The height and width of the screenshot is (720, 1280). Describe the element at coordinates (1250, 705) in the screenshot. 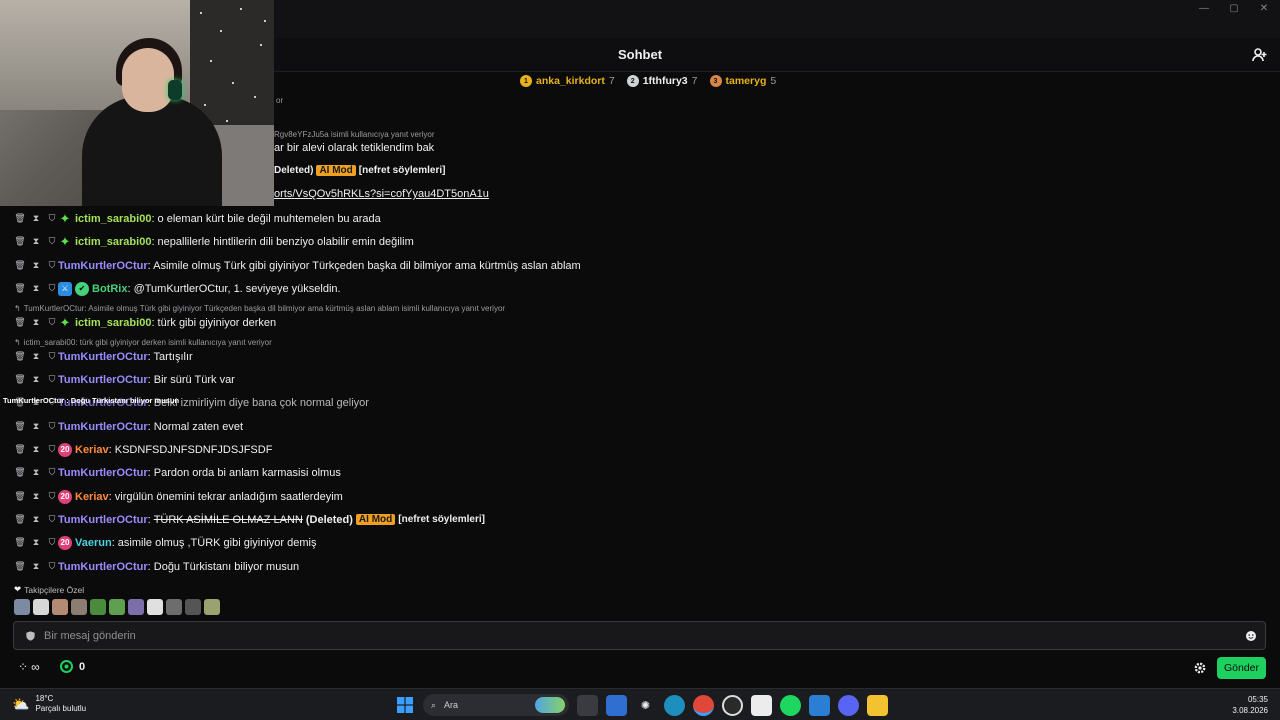

I see `system-clock: 05:35 3.08.2026` at that location.